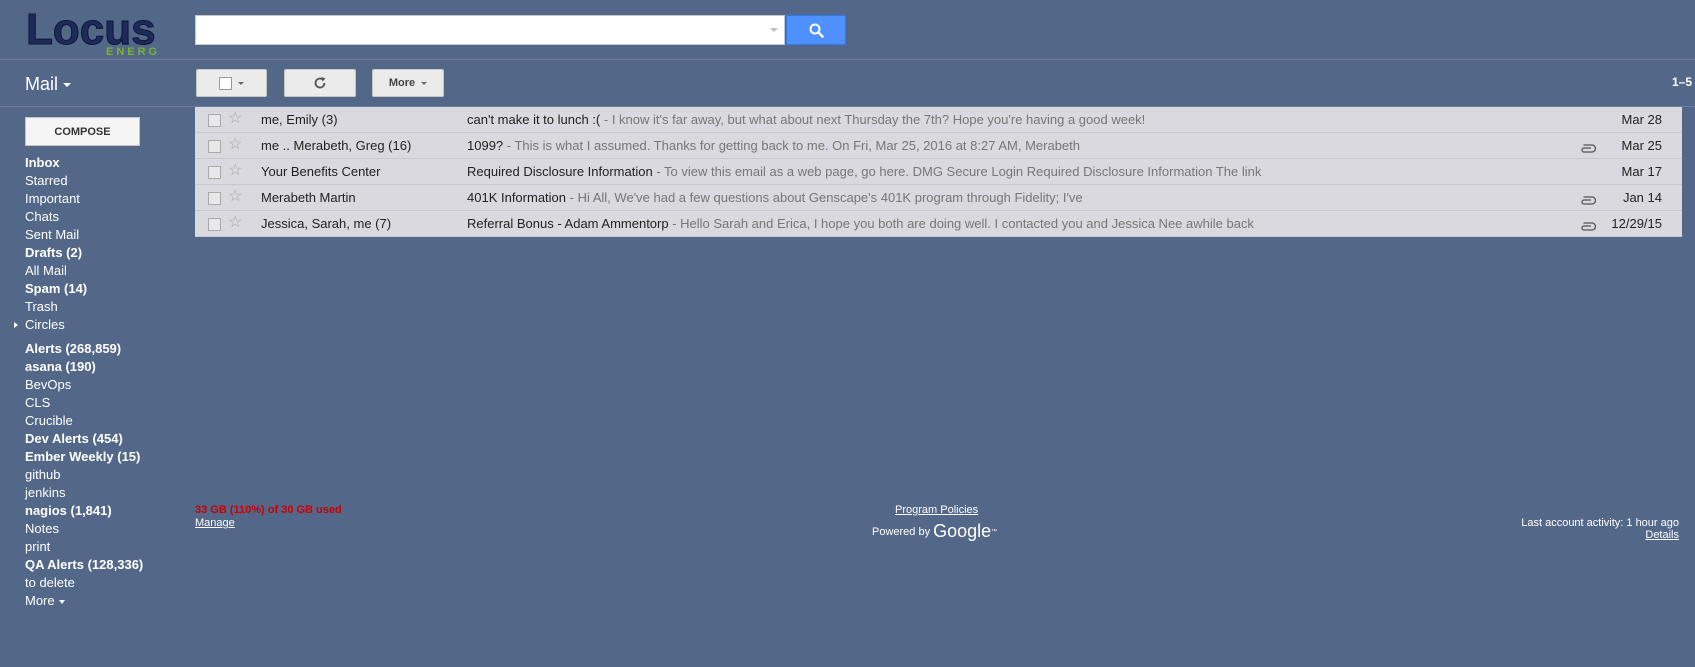  Describe the element at coordinates (95, 547) in the screenshot. I see `label-print: print` at that location.